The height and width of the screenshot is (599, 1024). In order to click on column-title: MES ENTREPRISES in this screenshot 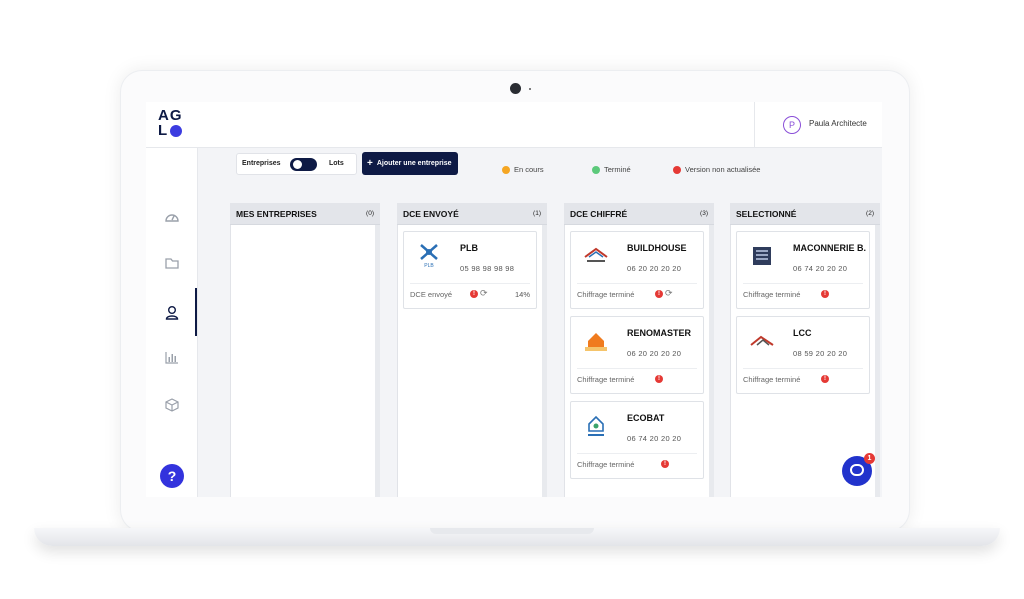, I will do `click(276, 213)`.